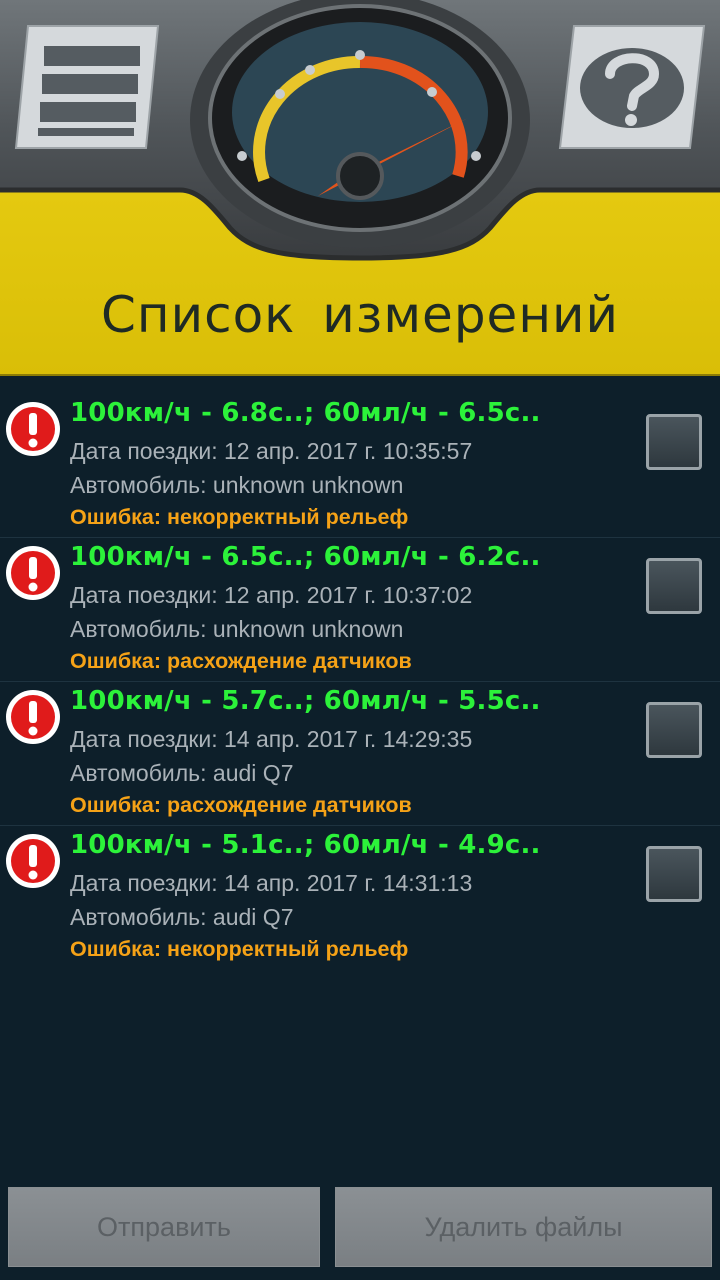 The height and width of the screenshot is (1280, 720). I want to click on send-button: Отправить, so click(164, 1227).